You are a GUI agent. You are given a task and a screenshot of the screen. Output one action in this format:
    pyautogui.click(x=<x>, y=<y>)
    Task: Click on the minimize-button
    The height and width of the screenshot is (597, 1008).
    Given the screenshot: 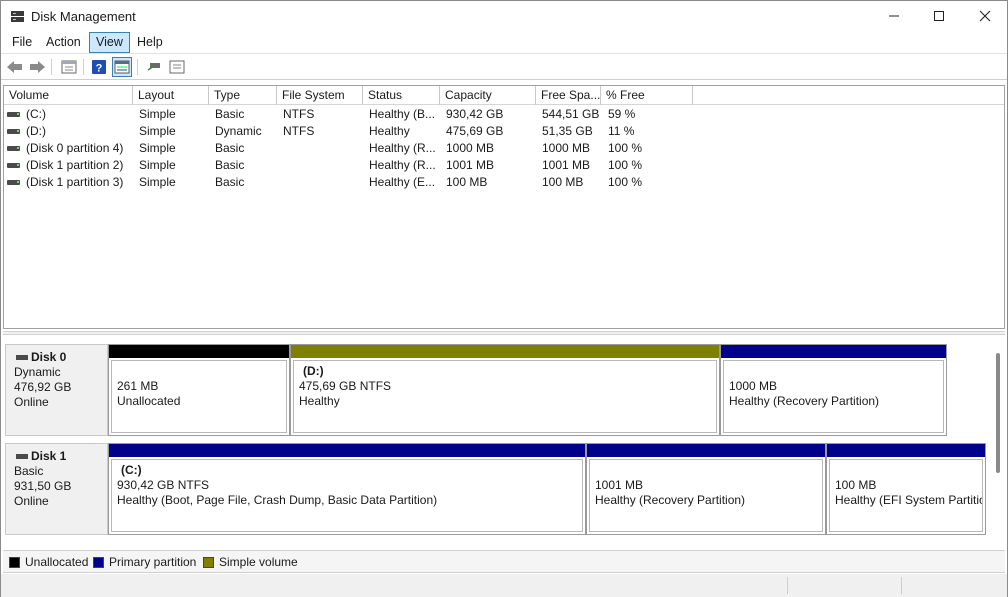 What is the action you would take?
    pyautogui.click(x=894, y=16)
    